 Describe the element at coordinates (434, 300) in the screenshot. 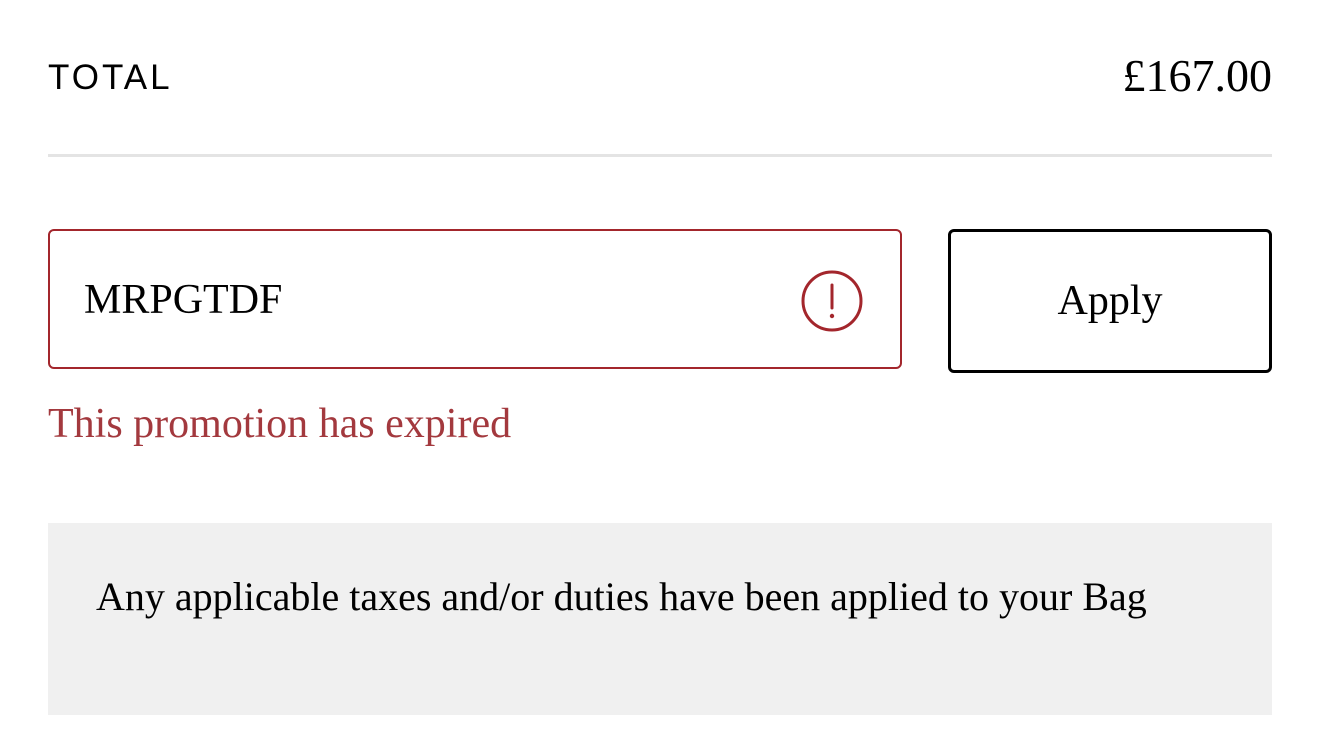

I see `promo-code-input` at that location.